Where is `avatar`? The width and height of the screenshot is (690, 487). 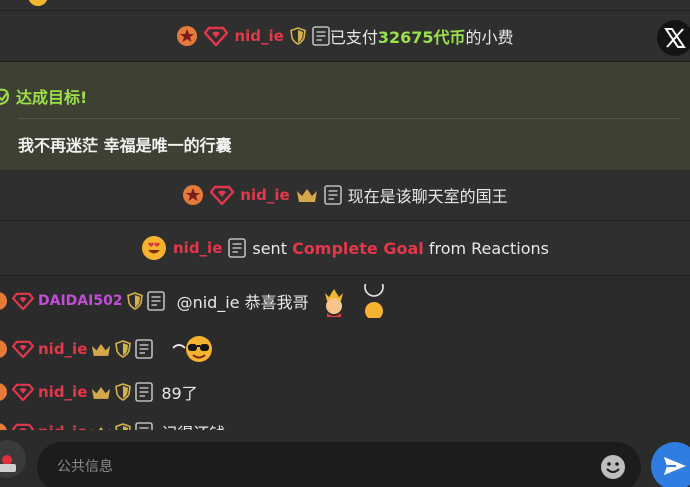
avatar is located at coordinates (13, 459).